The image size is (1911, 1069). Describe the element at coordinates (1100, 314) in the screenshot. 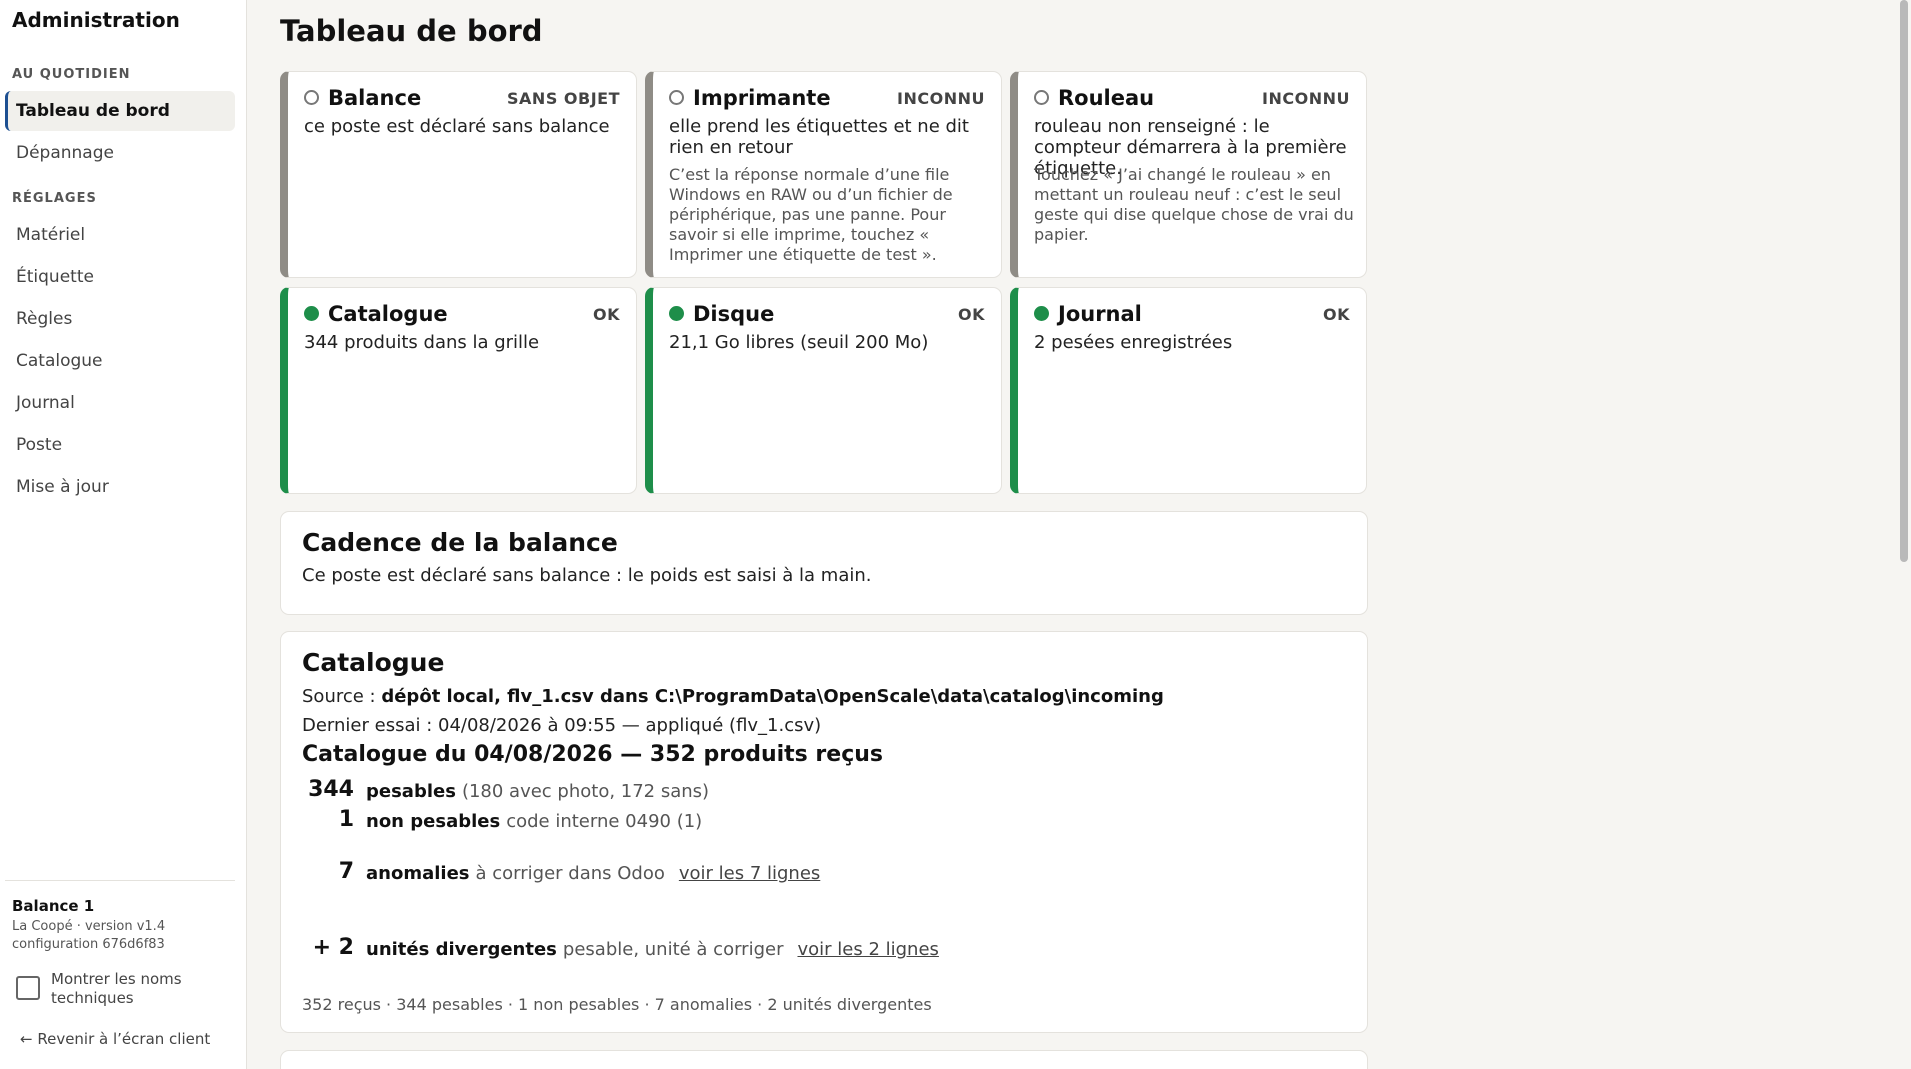

I see `card-title: Journal` at that location.